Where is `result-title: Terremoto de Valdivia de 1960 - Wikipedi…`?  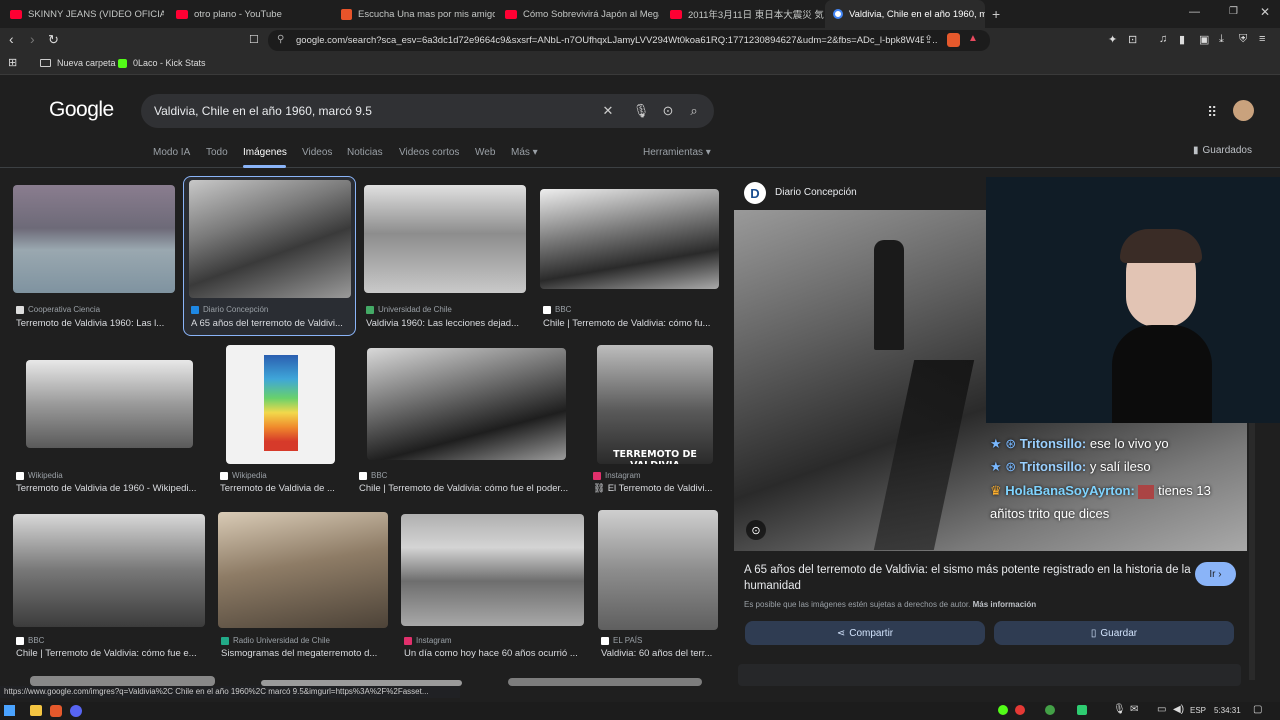
result-title: Terremoto de Valdivia de 1960 - Wikipedi… is located at coordinates (109, 488).